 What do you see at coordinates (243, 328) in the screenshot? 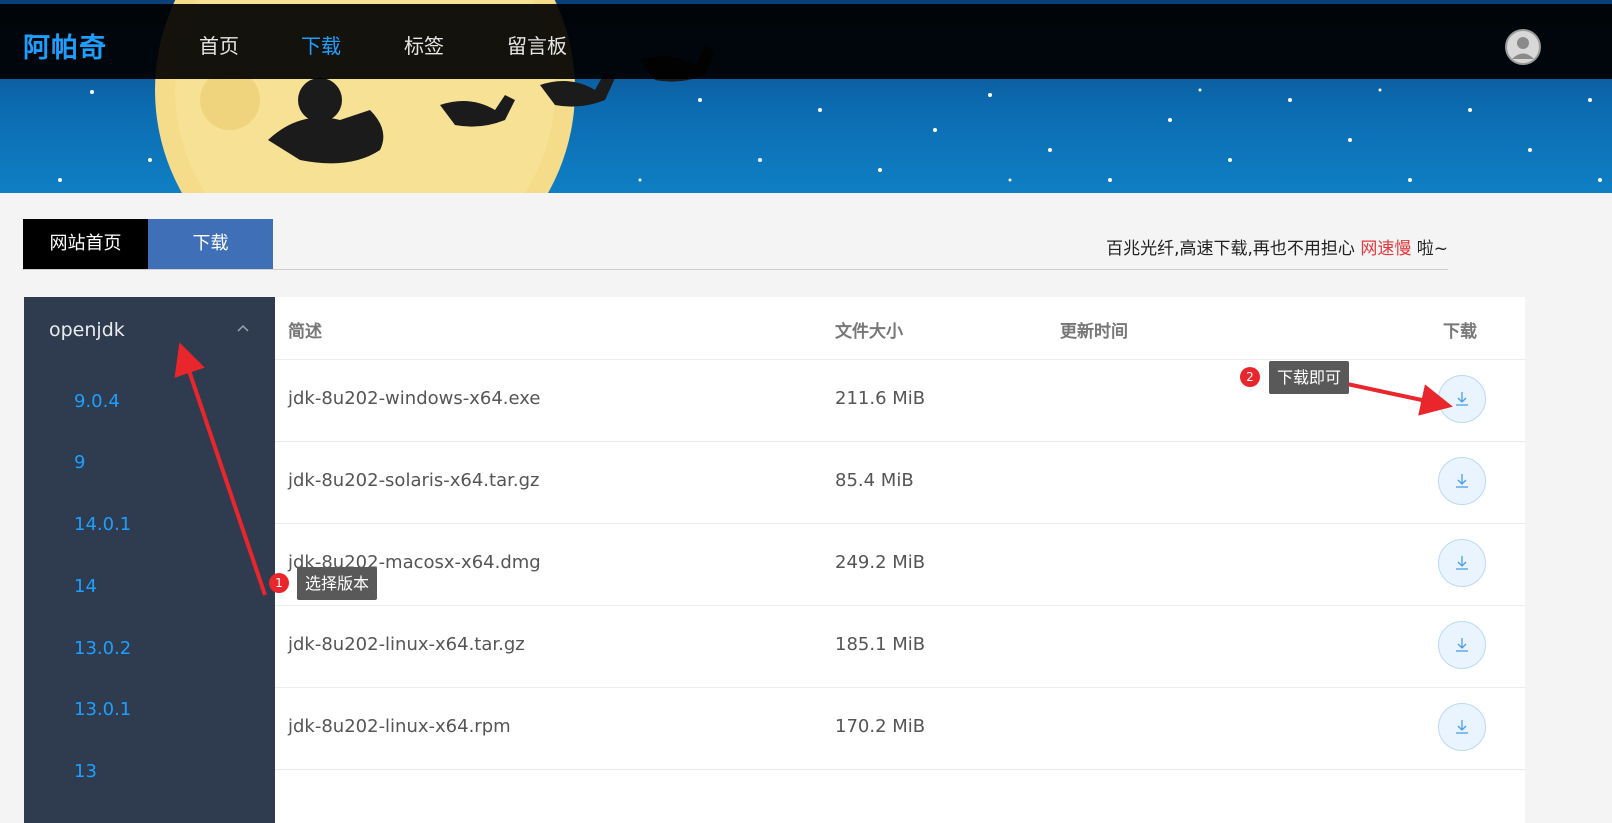
I see `chevron-up-icon` at bounding box center [243, 328].